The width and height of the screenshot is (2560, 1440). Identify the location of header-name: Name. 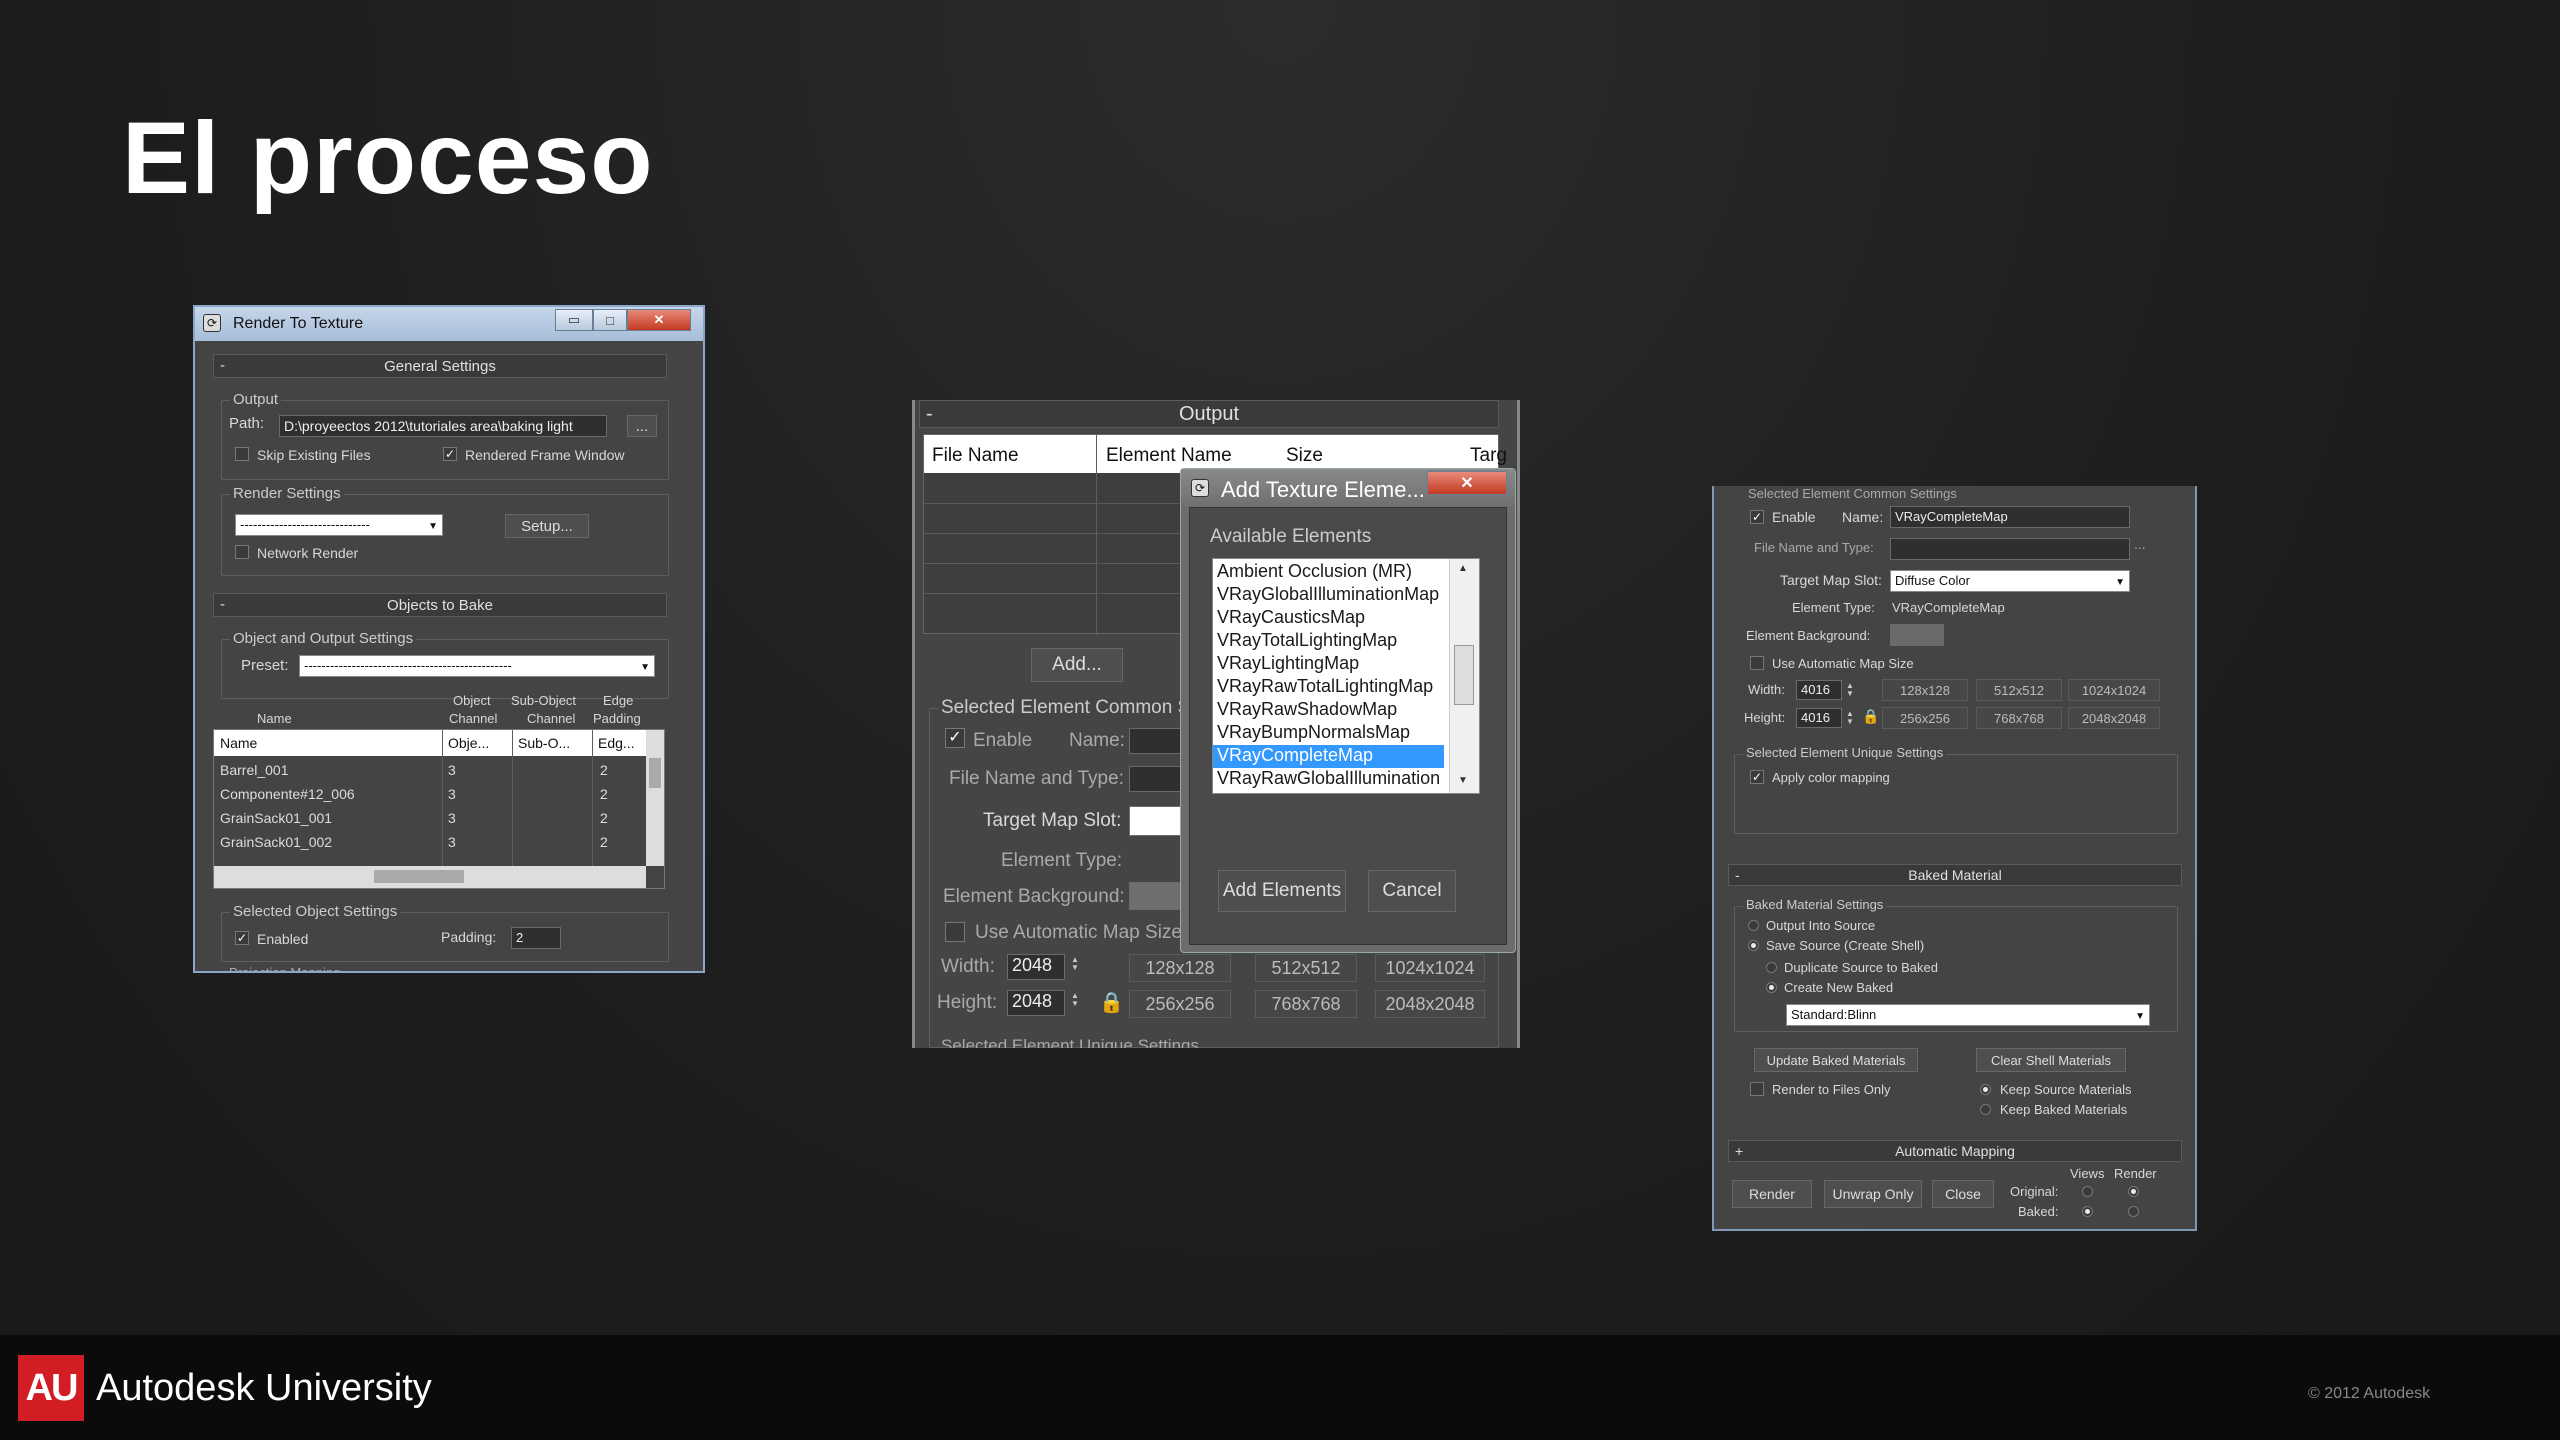
(238, 743).